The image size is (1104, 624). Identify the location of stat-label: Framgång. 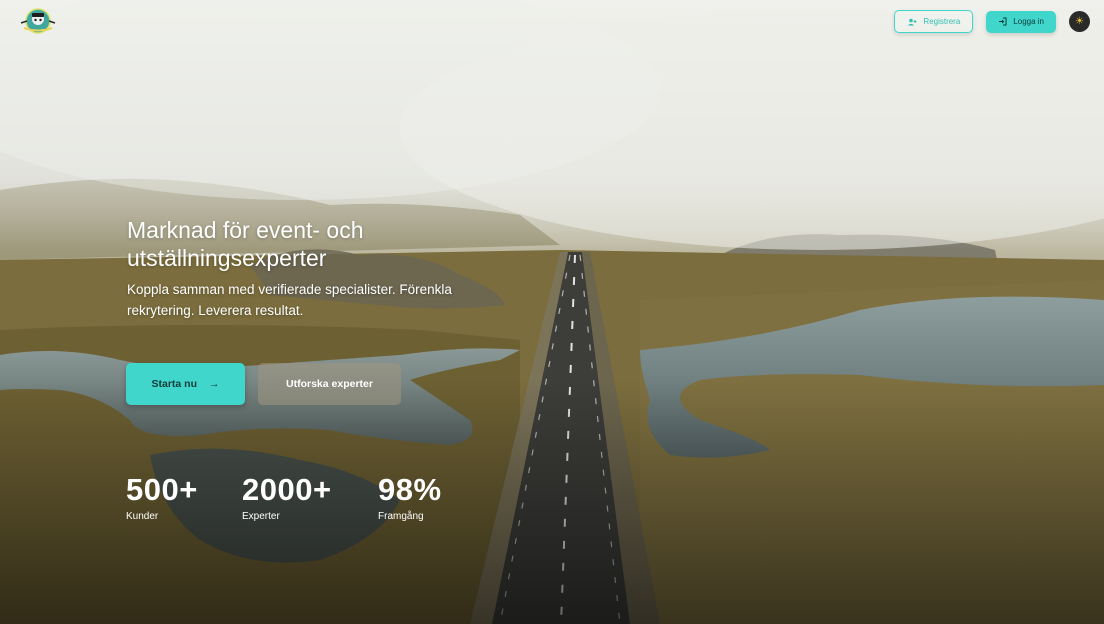
(401, 516).